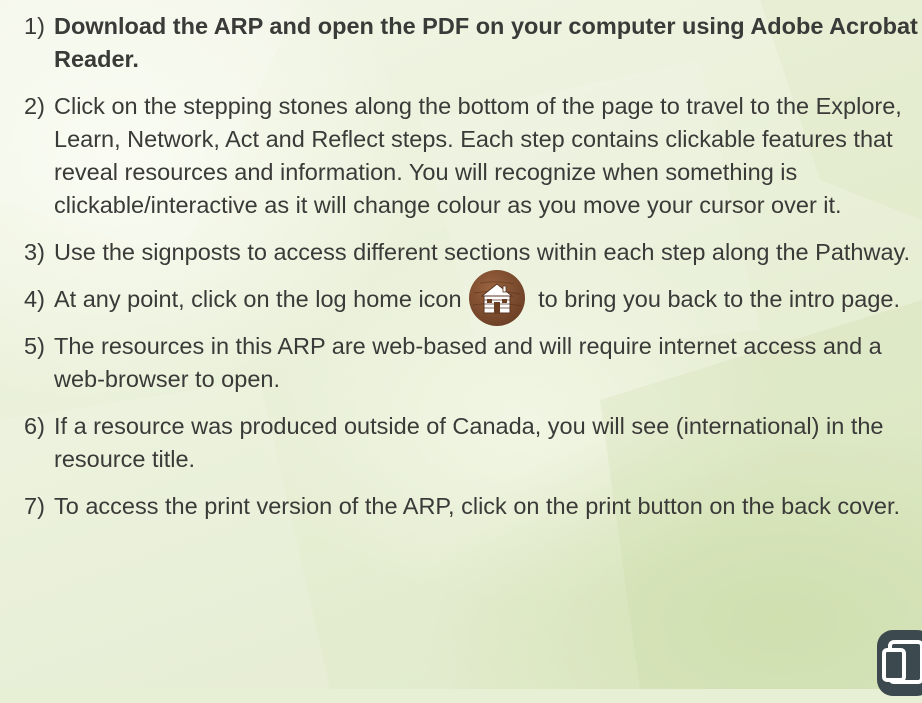 This screenshot has width=922, height=703. What do you see at coordinates (715, 299) in the screenshot?
I see `instruction-text-after-icon: to bring you back to the intro page.` at bounding box center [715, 299].